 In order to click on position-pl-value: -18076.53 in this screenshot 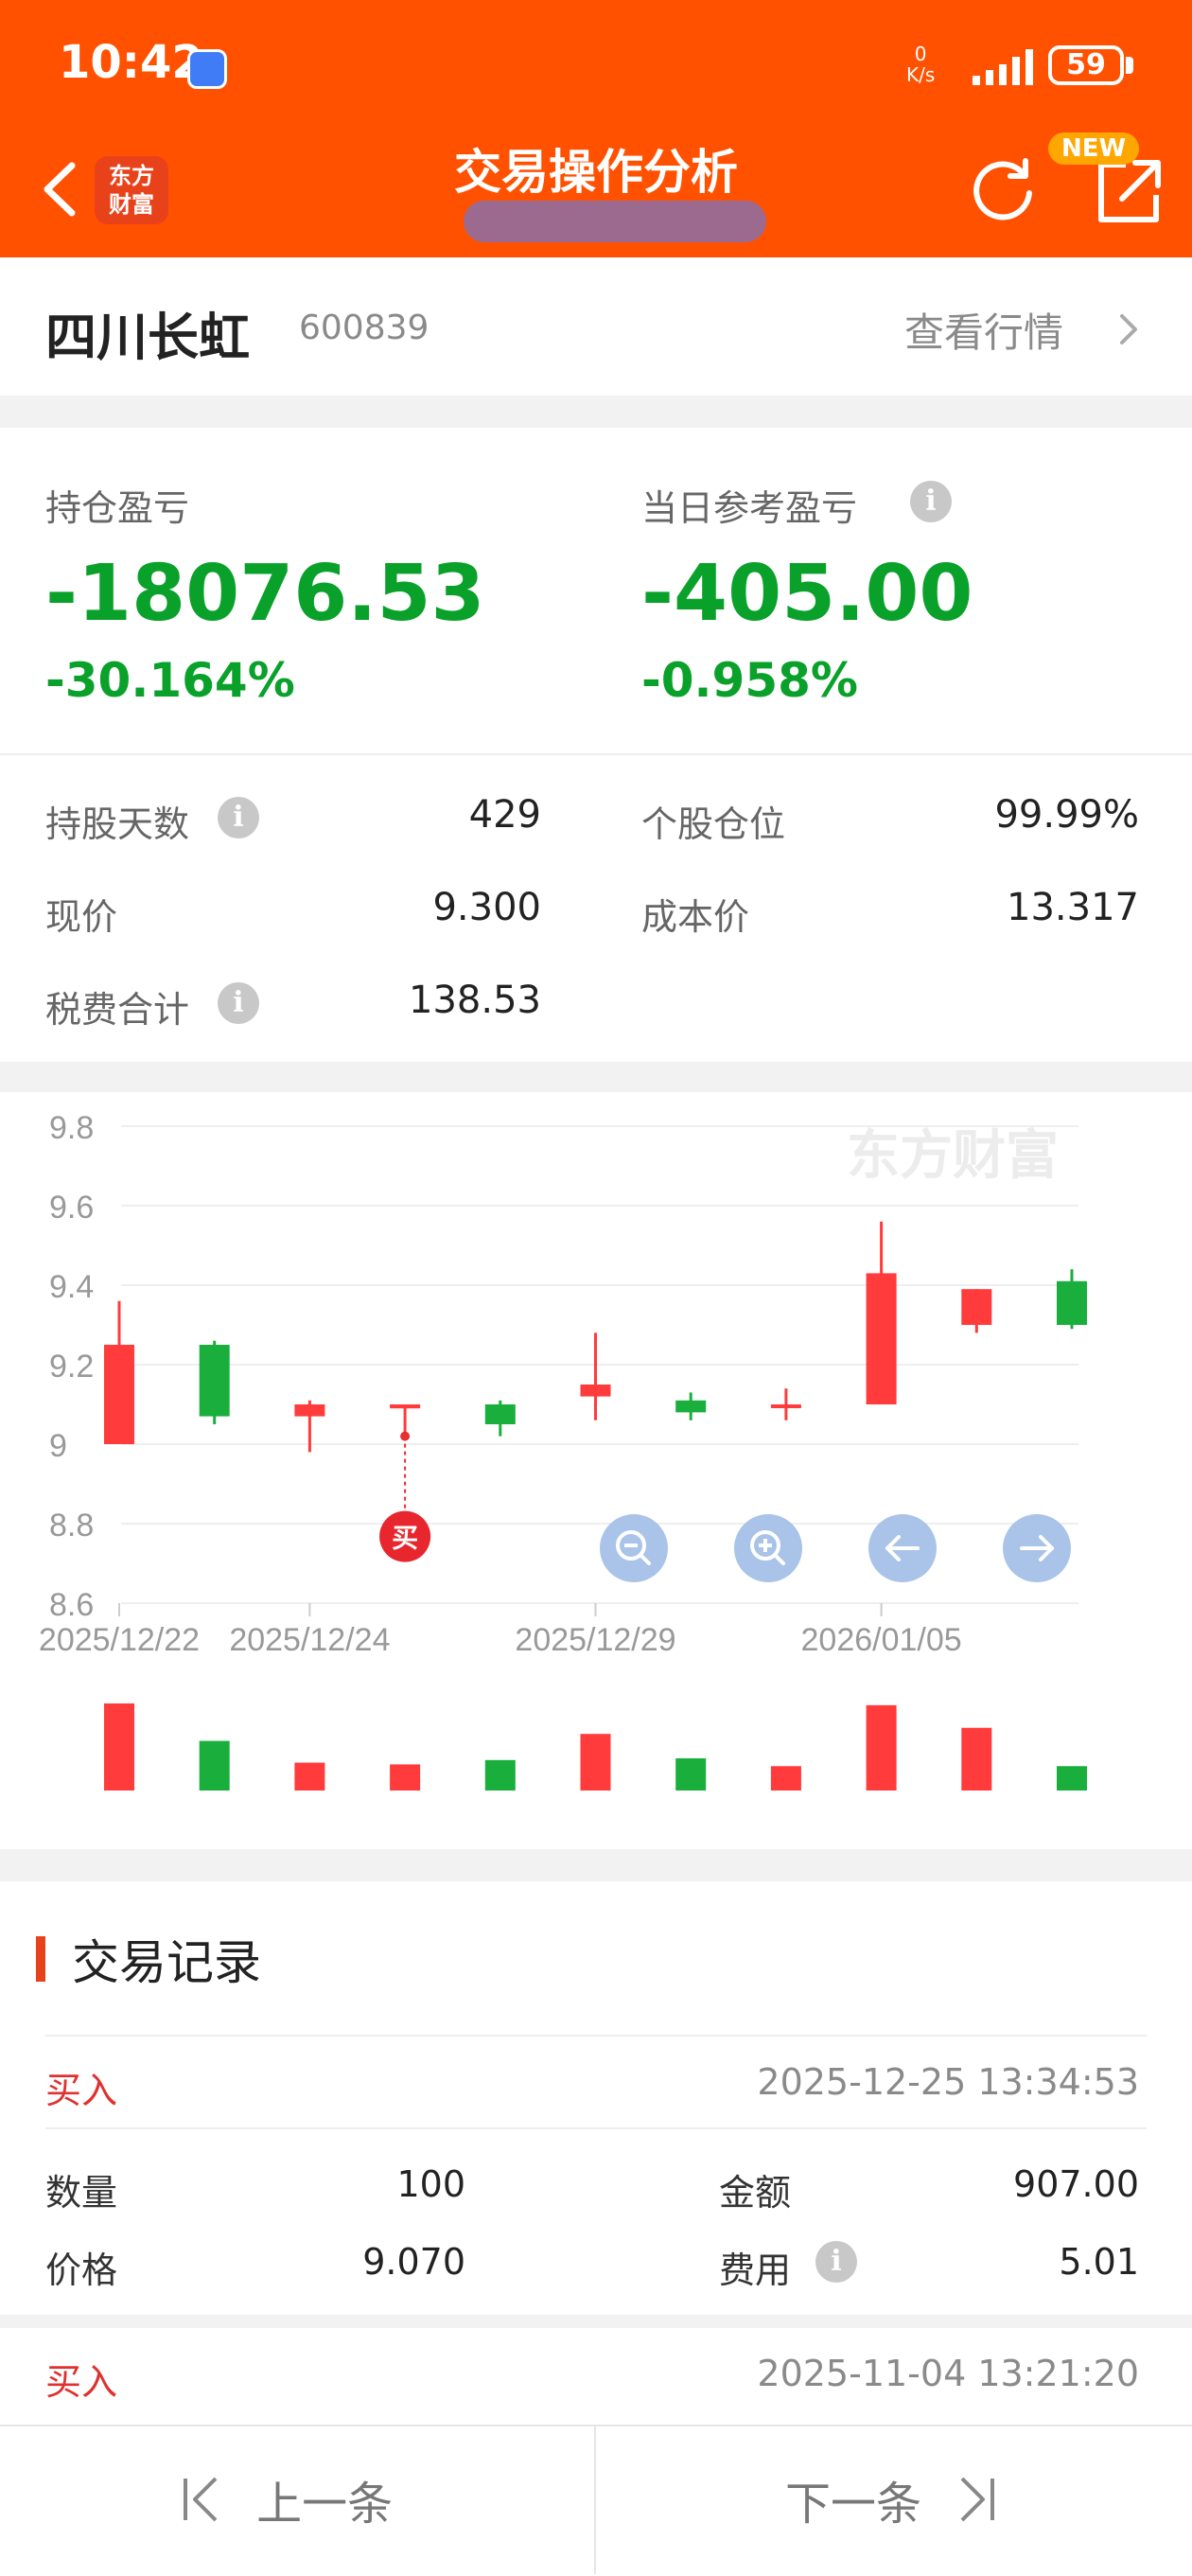, I will do `click(265, 594)`.